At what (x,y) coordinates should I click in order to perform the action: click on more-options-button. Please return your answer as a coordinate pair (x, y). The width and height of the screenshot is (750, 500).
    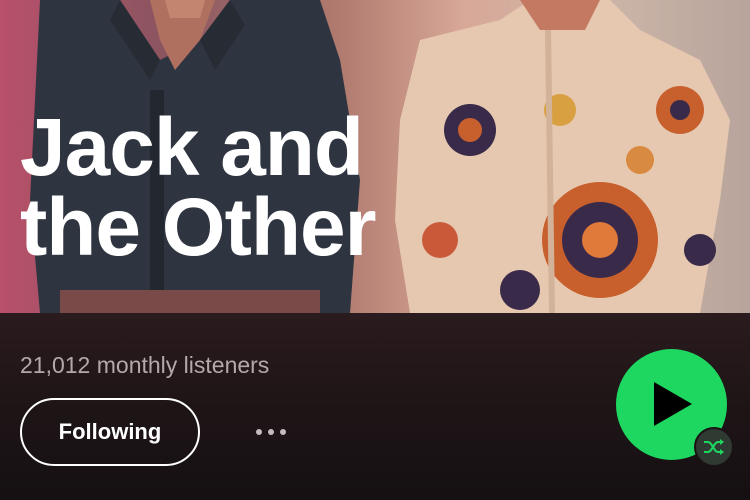
    Looking at the image, I should click on (271, 432).